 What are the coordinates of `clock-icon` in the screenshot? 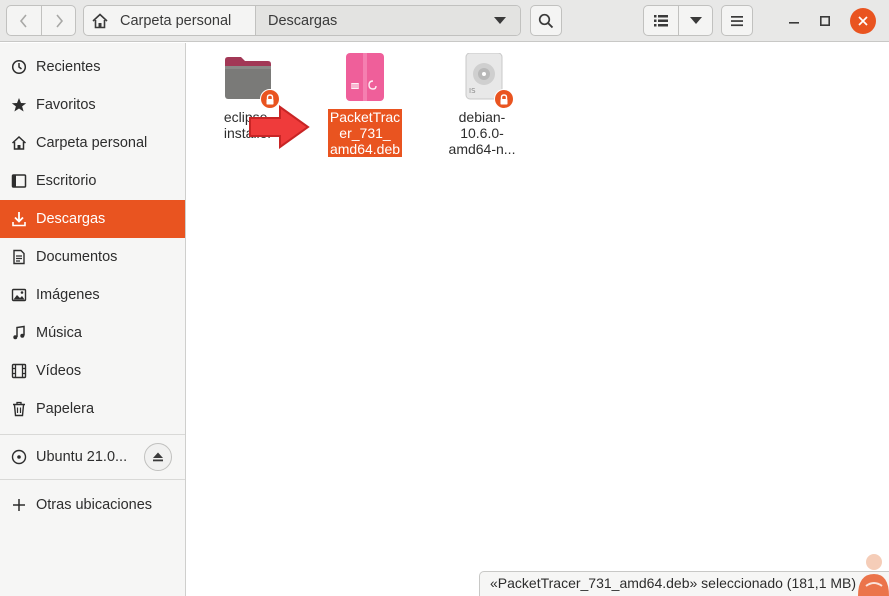 It's located at (19, 67).